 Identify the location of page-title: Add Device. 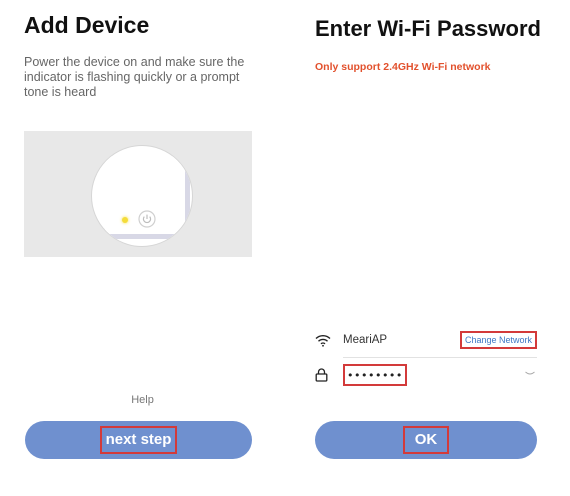
(87, 25).